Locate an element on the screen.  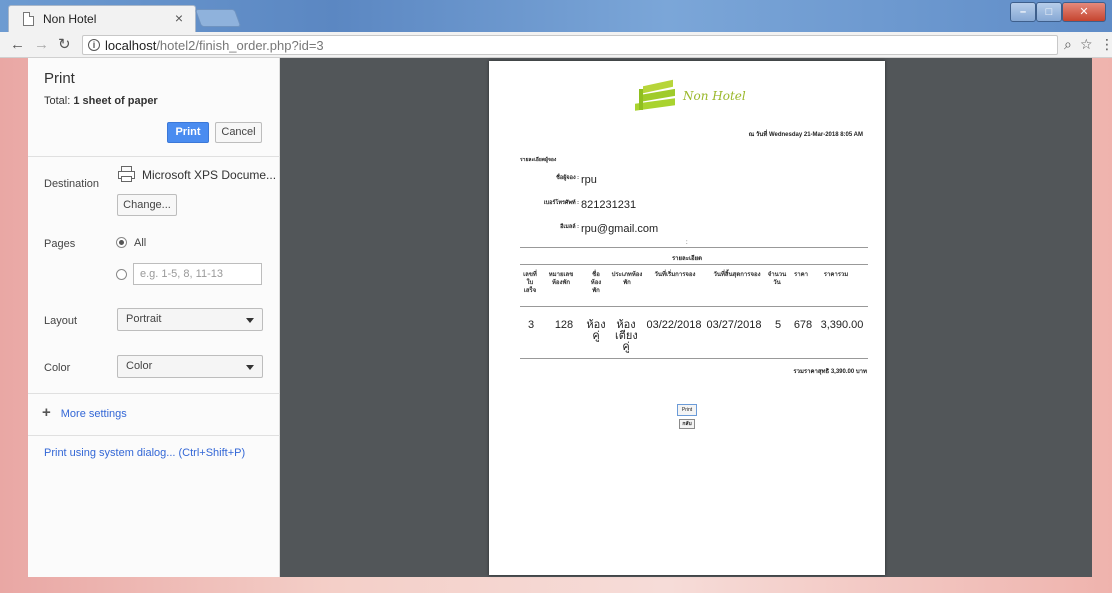
minimize-icon: – is located at coordinates (1023, 12).